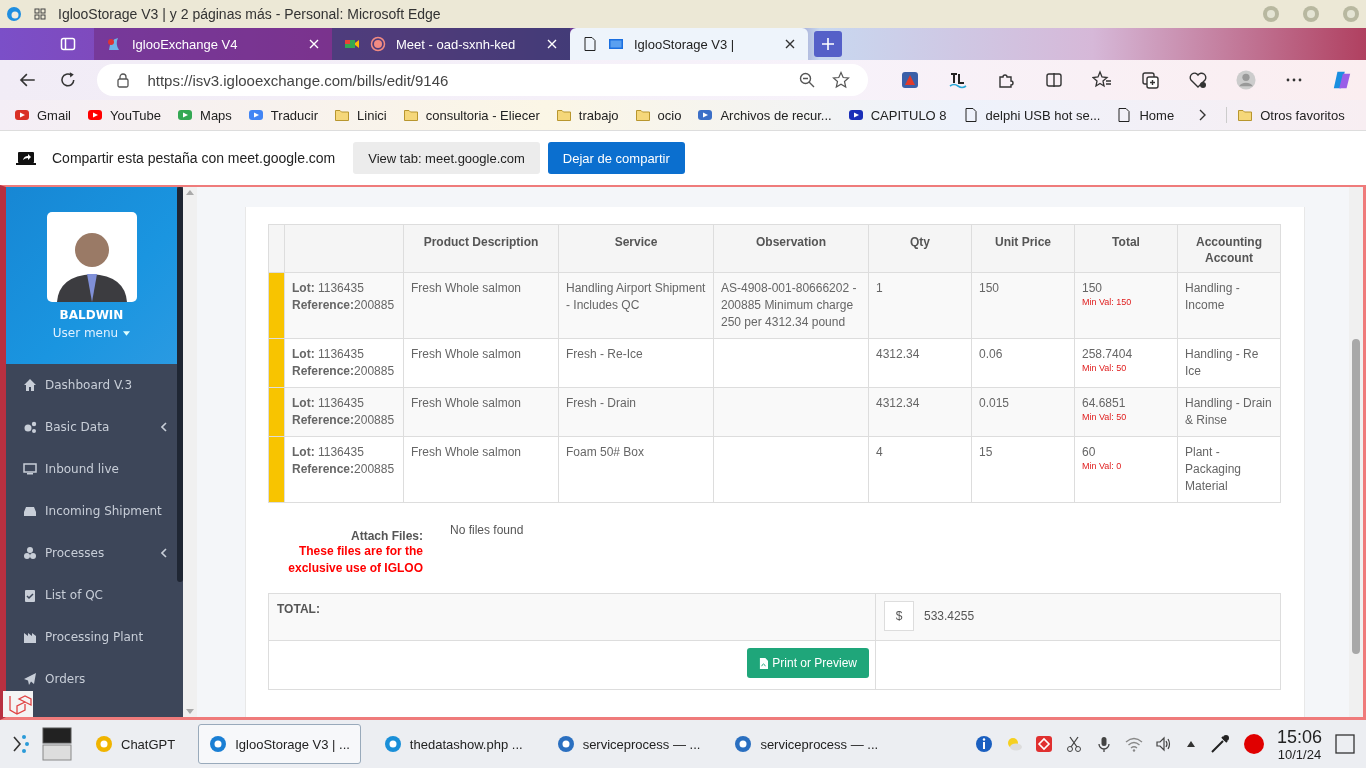 The height and width of the screenshot is (768, 1366). What do you see at coordinates (636, 469) in the screenshot?
I see `table-cell: Foam 50# Box` at bounding box center [636, 469].